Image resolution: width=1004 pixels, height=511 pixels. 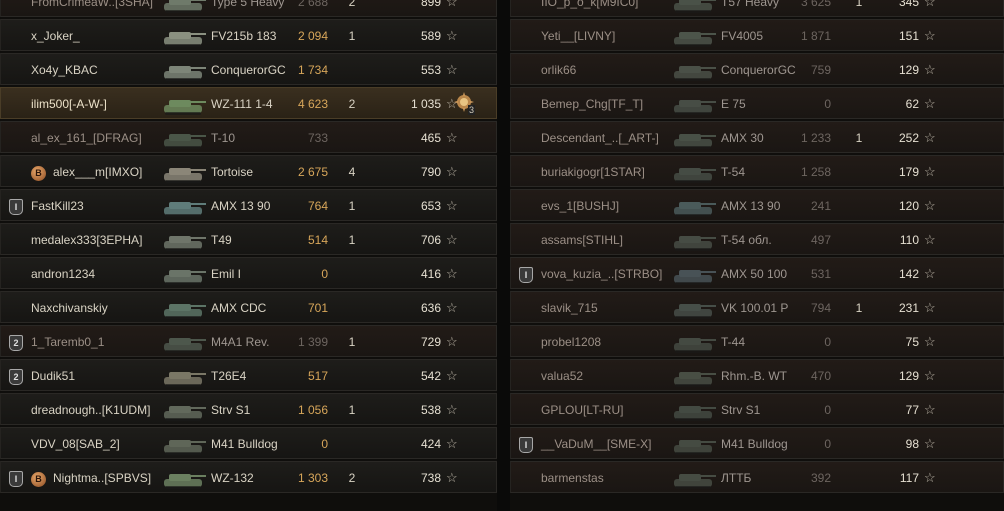 What do you see at coordinates (248, 443) in the screenshot?
I see `player-row: VDV_08[SAB_2] M41 Bulldog 0 424 ☆` at bounding box center [248, 443].